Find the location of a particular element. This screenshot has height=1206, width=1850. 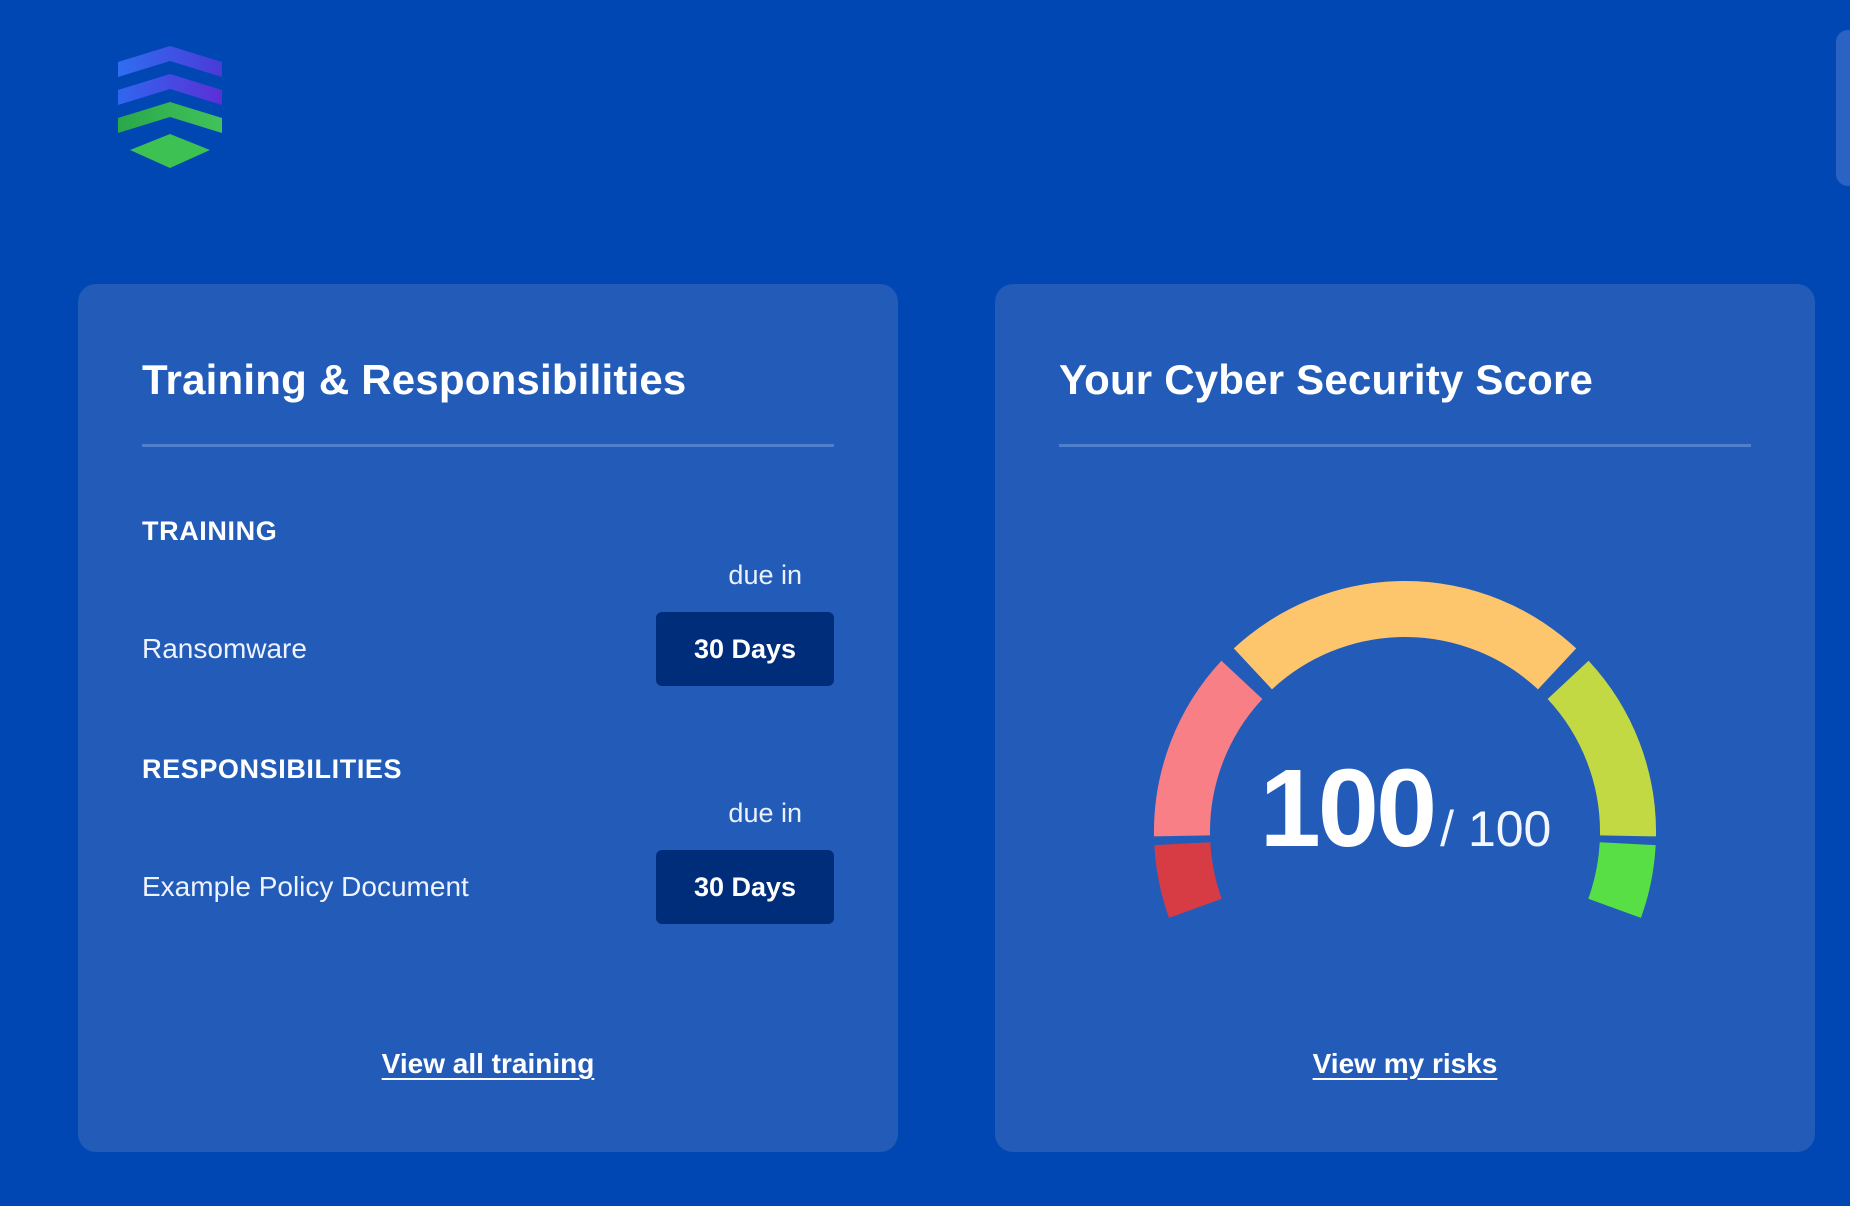

score-display: 100/ 100 is located at coordinates (1405, 809).